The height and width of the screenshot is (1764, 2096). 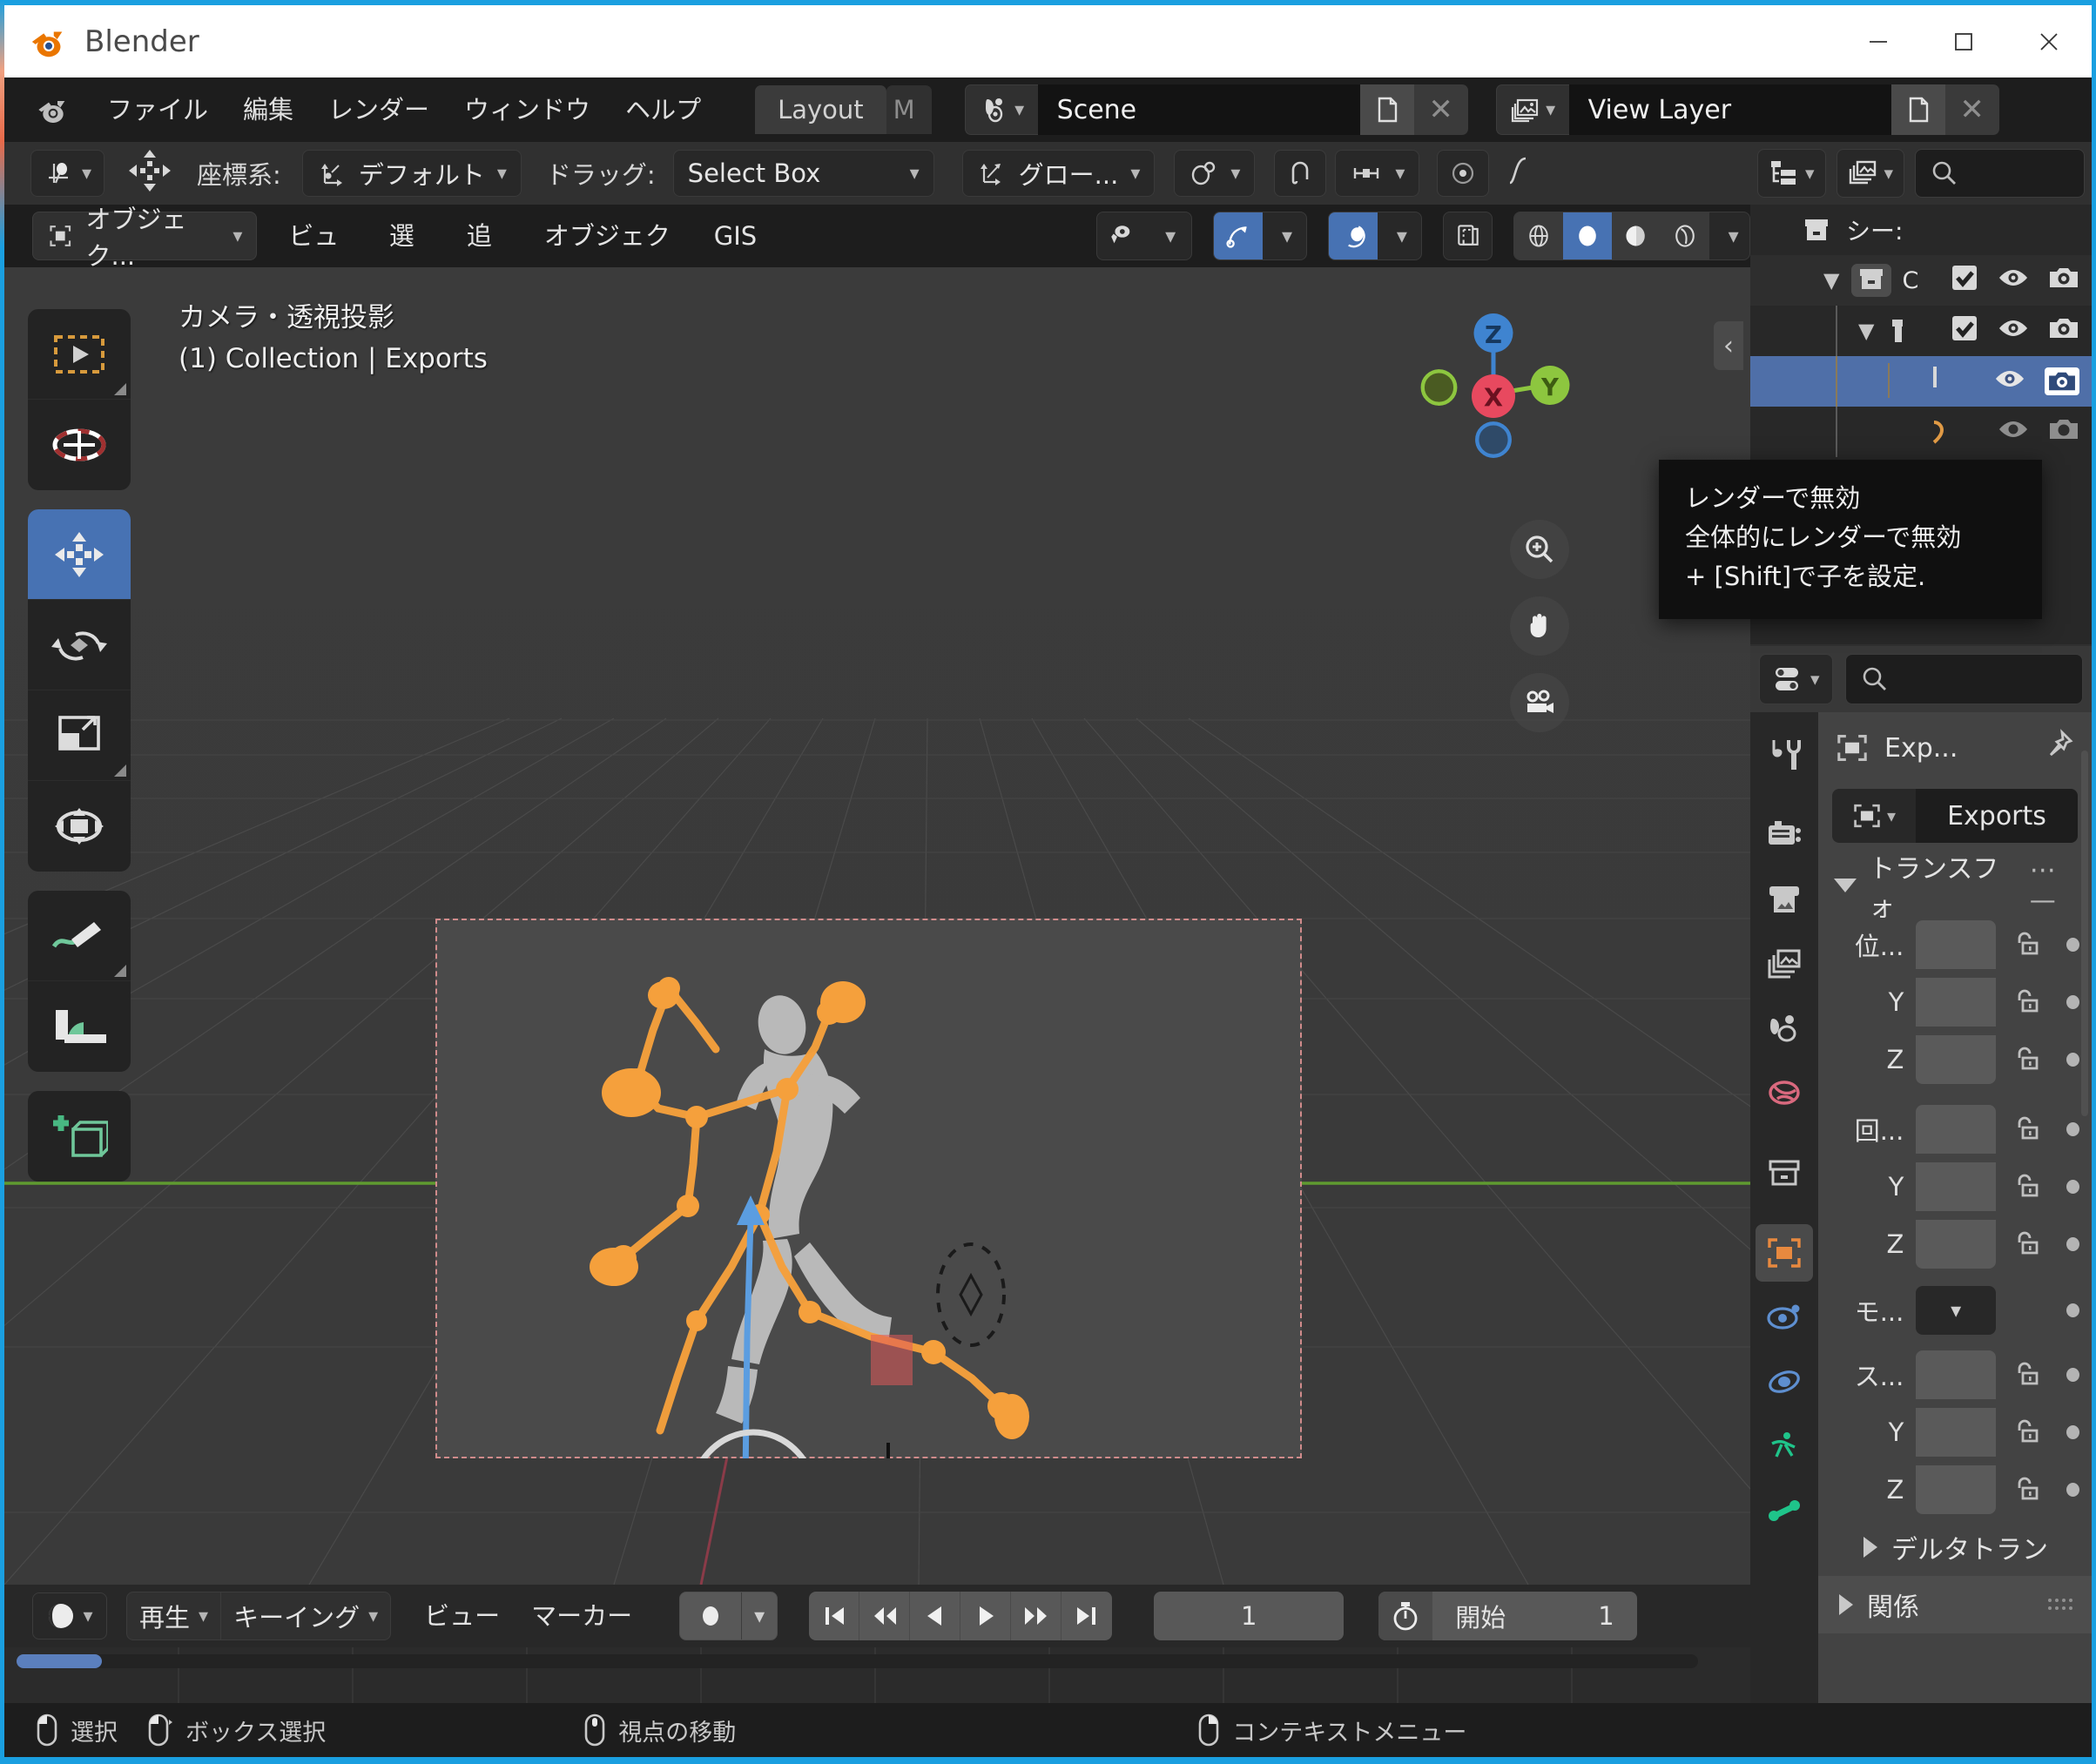 I want to click on wireframe-shading-icon, so click(x=1538, y=236).